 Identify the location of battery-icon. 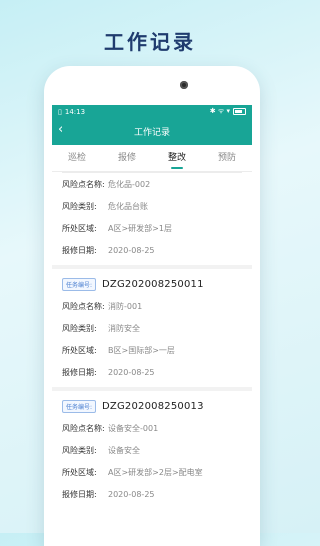
(239, 111).